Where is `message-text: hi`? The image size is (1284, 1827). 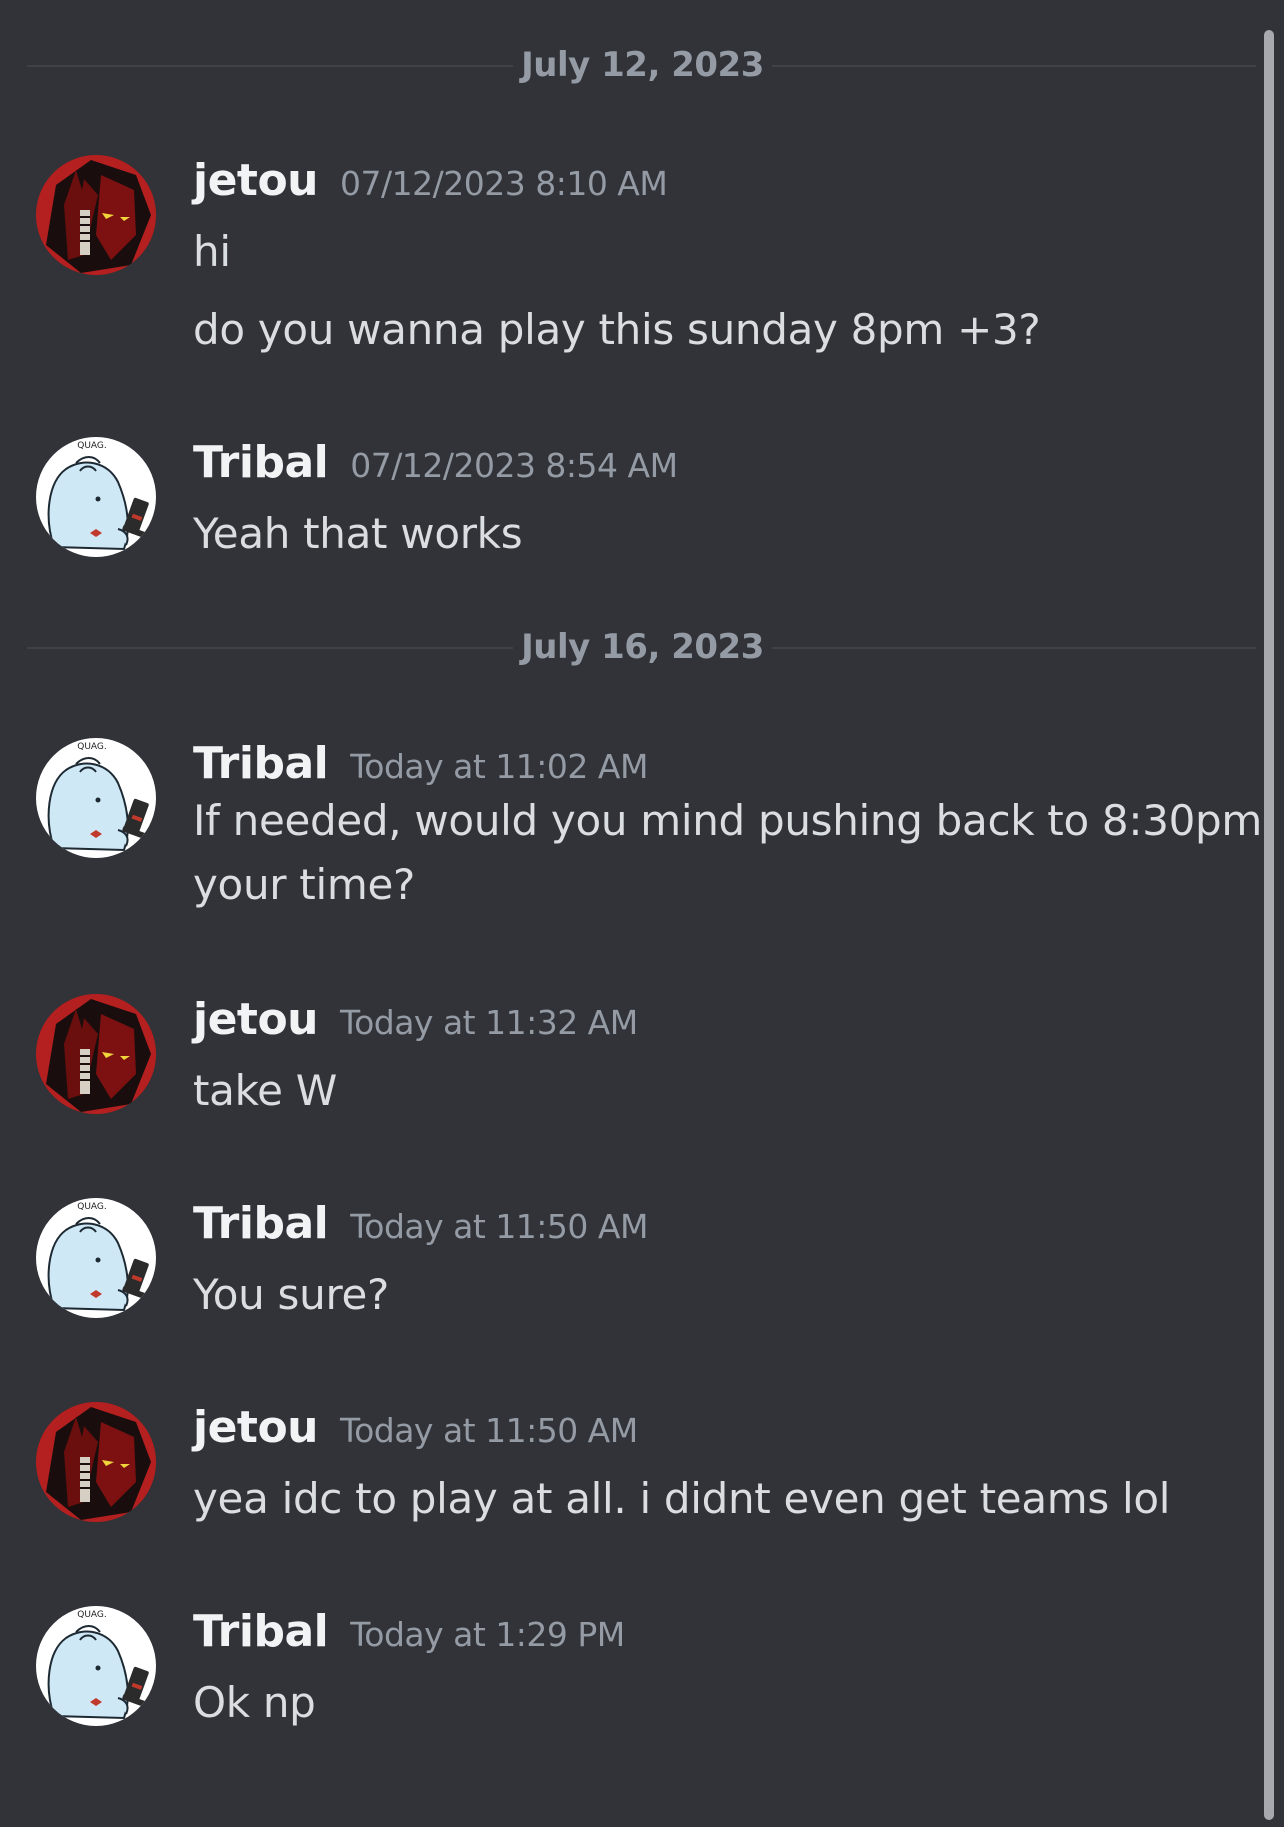 message-text: hi is located at coordinates (212, 251).